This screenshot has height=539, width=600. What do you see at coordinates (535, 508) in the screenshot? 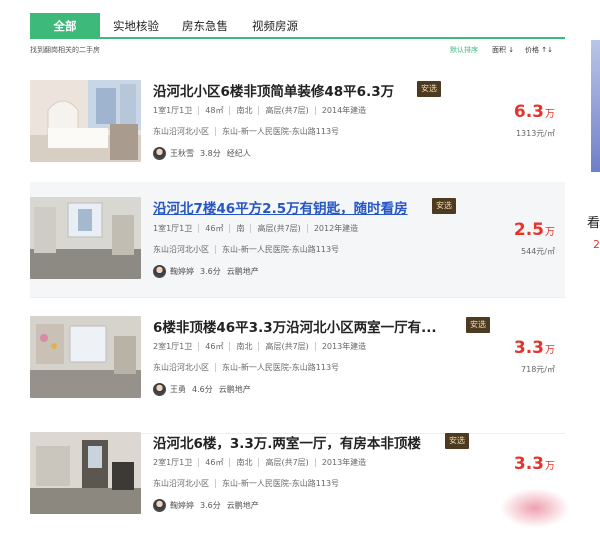
I see `watermark-blur` at bounding box center [535, 508].